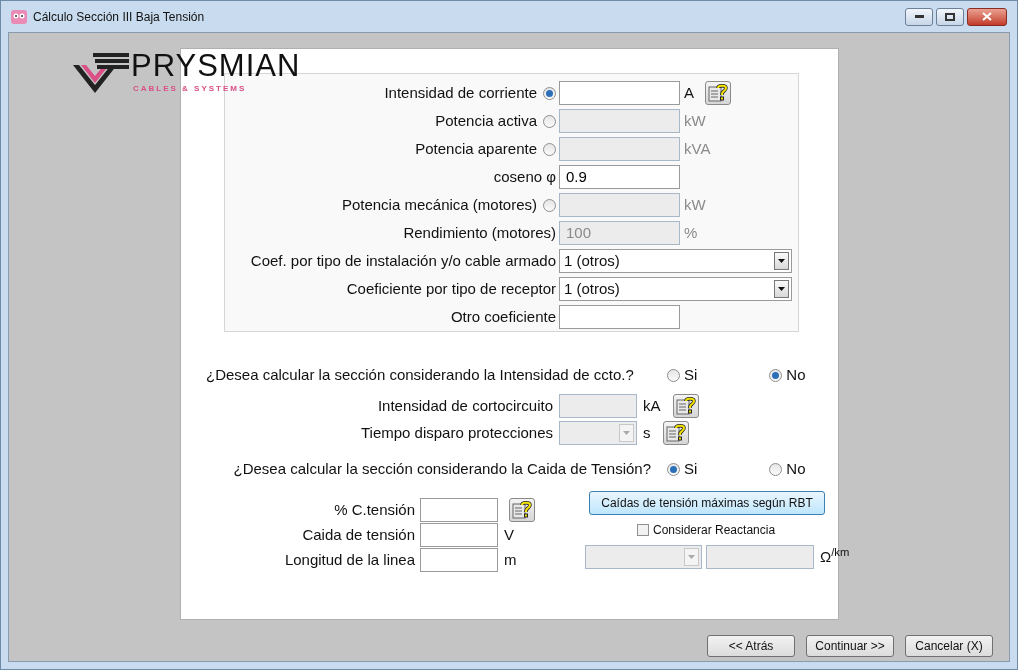 This screenshot has width=1018, height=670. I want to click on maximize-button, so click(950, 16).